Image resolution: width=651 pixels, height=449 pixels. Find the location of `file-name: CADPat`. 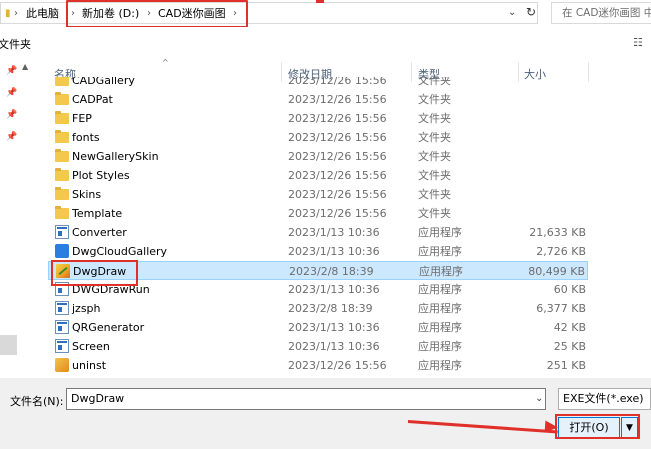

file-name: CADPat is located at coordinates (92, 99).